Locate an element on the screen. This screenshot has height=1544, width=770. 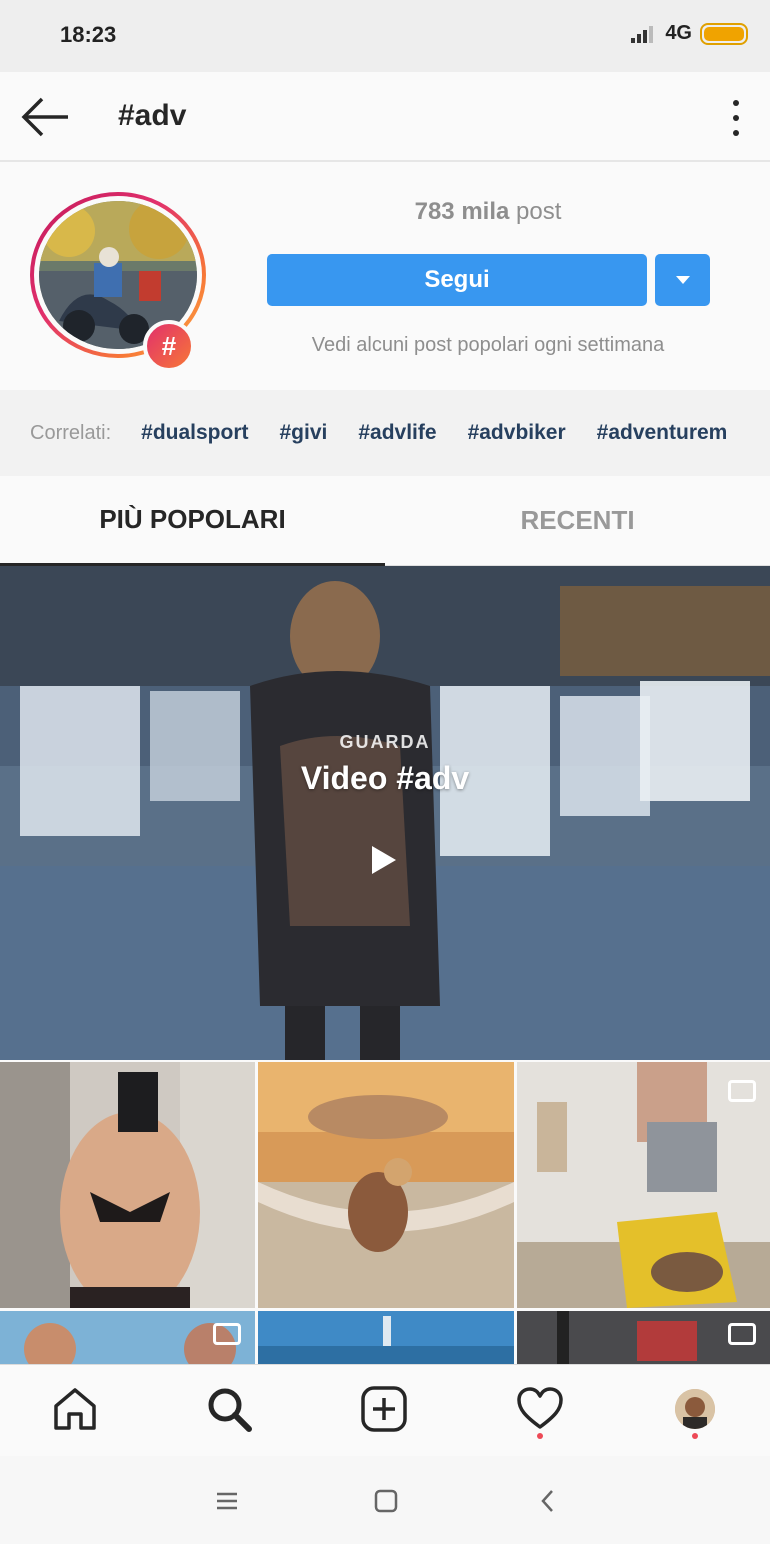
activity-heart-icon is located at coordinates (540, 1411).